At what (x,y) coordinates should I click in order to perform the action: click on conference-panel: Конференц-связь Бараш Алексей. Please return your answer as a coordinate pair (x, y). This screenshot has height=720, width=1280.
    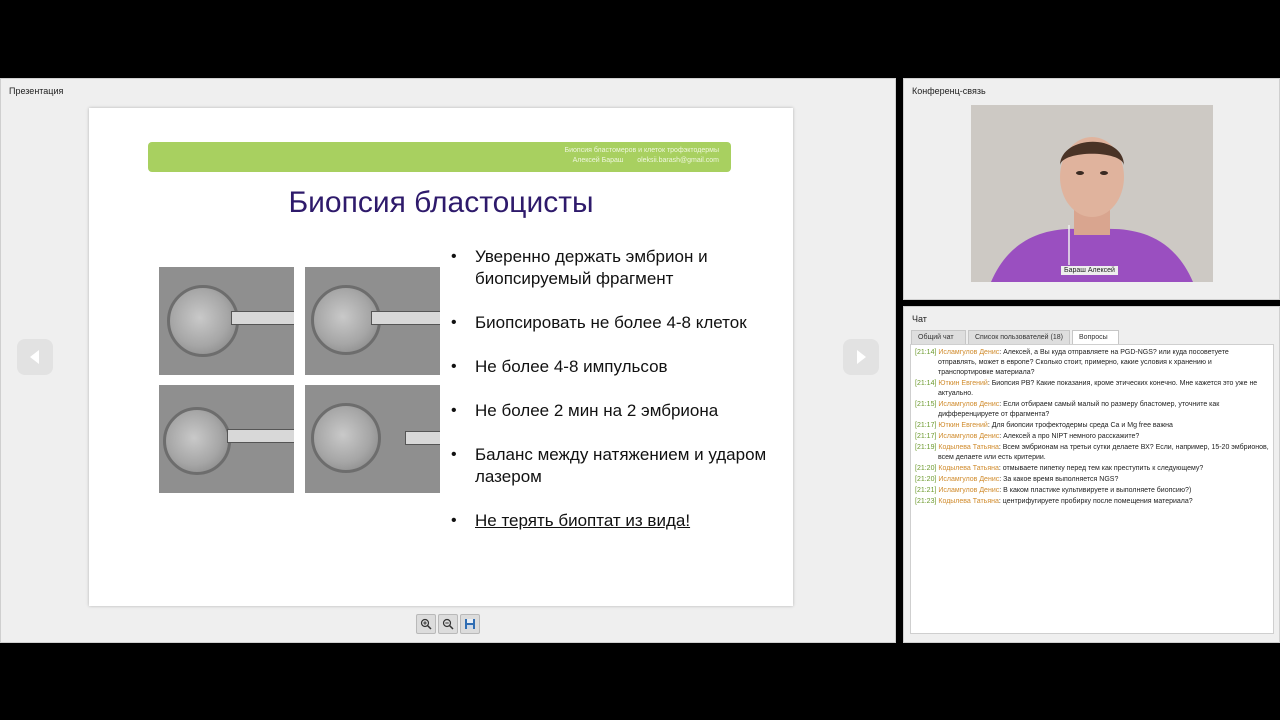
    Looking at the image, I should click on (1091, 189).